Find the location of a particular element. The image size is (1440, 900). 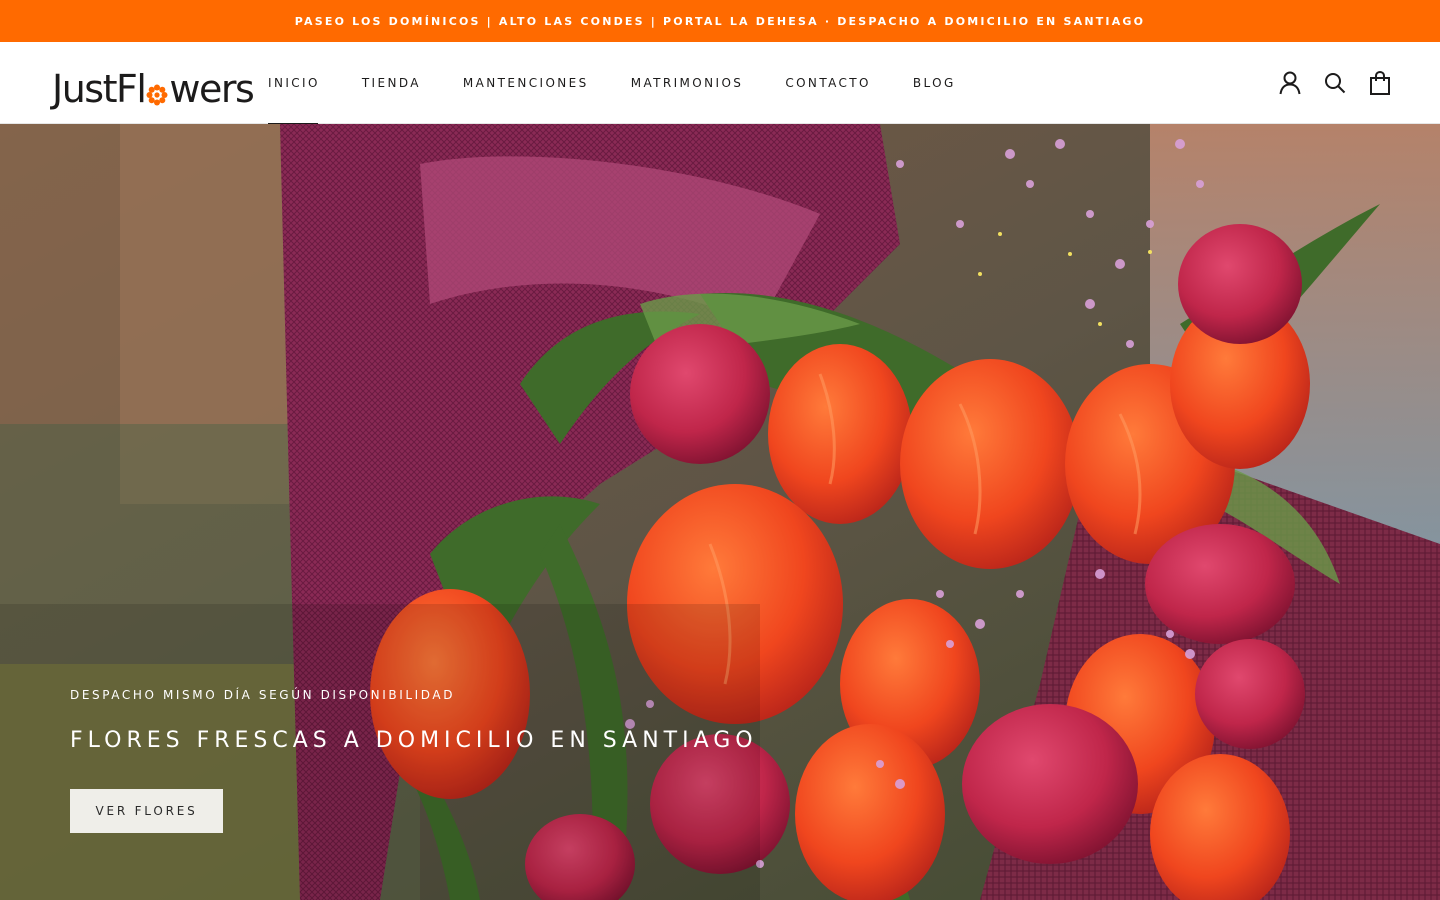

hero-title: FLORES FRESCAS A DOMICILIO EN SANTIAGO is located at coordinates (414, 740).